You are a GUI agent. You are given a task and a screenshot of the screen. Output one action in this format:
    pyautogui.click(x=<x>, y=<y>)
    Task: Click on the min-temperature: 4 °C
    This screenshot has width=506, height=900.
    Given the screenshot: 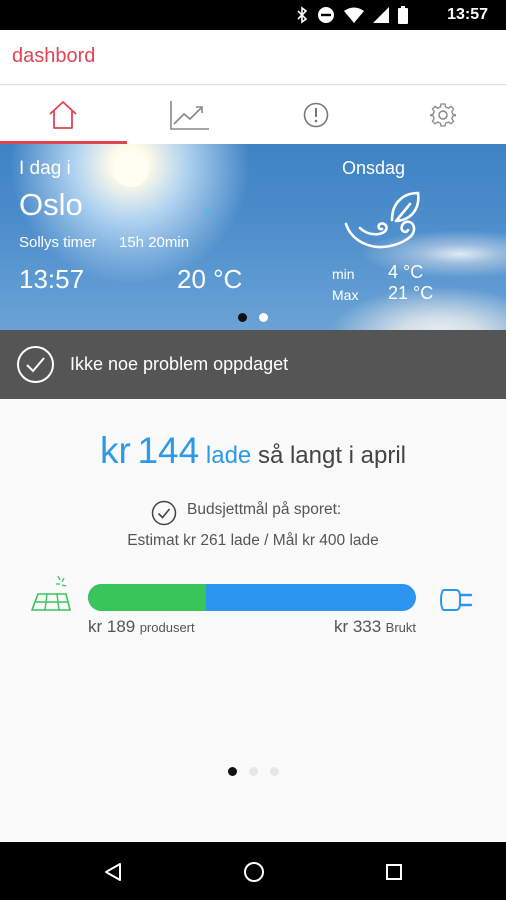 What is the action you would take?
    pyautogui.click(x=406, y=272)
    